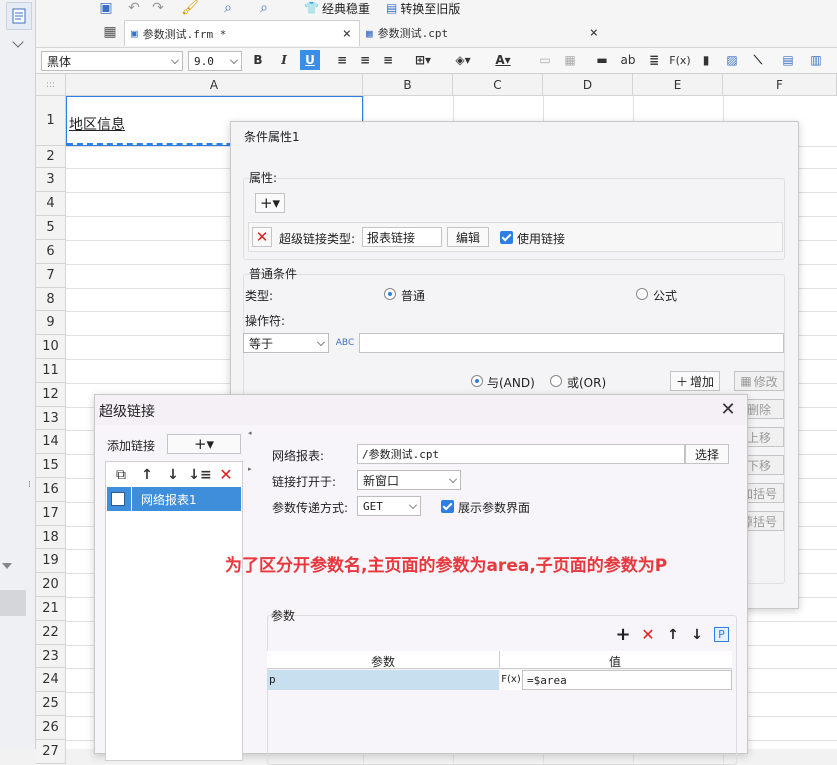  Describe the element at coordinates (51, 347) in the screenshot. I see `row-header: 10` at that location.